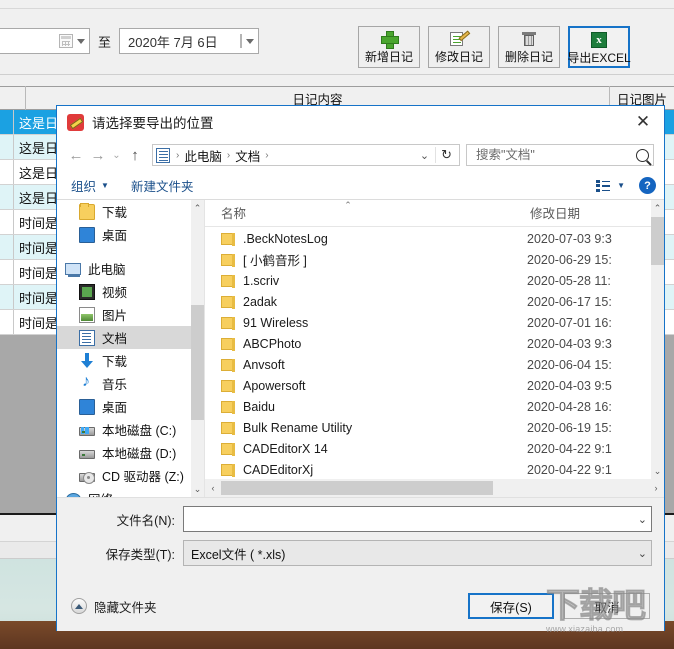 This screenshot has height=649, width=674. Describe the element at coordinates (569, 364) in the screenshot. I see `file-date: 2020-06-04 15:` at that location.